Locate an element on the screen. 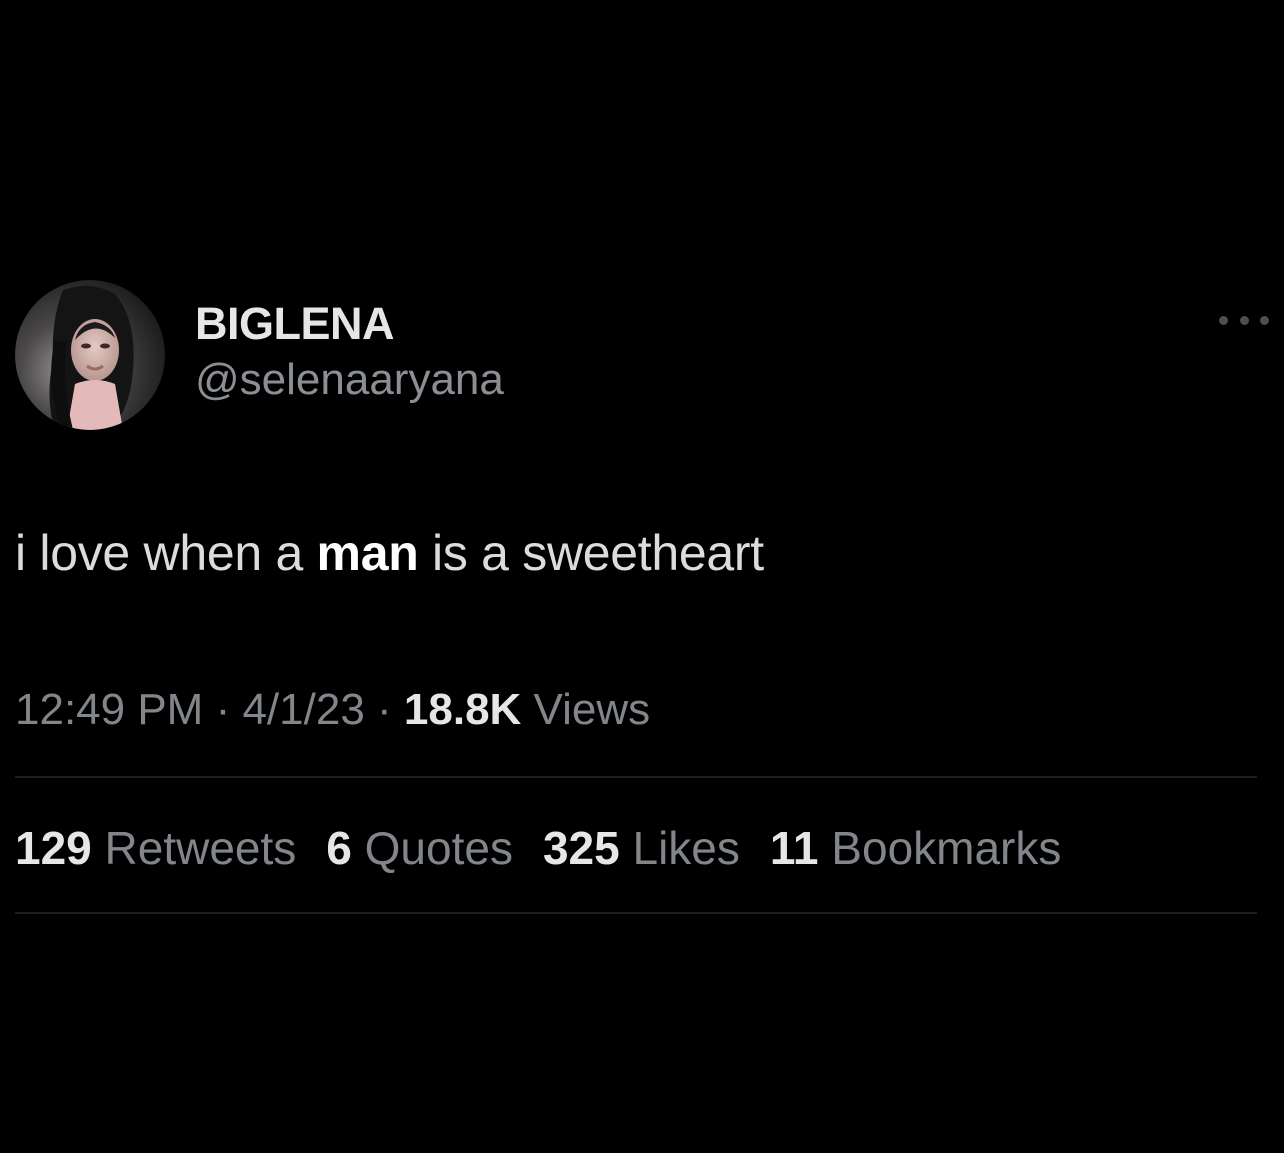 This screenshot has height=1153, width=1284. quotes-label: Quotes is located at coordinates (432, 848).